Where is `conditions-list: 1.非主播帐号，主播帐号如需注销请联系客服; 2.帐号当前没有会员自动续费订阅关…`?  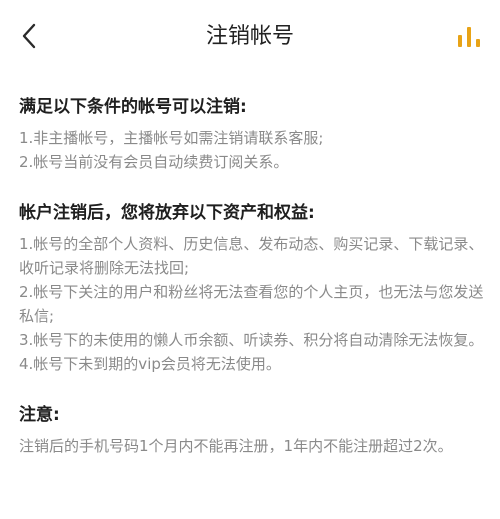
conditions-list: 1.非主播帐号，主播帐号如需注销请联系客服; 2.帐号当前没有会员自动续费订阅关… is located at coordinates (252, 150).